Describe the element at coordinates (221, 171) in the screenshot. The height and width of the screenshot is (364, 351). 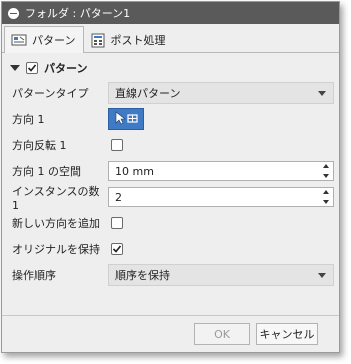
I see `spacing1-input: 10 mm` at that location.